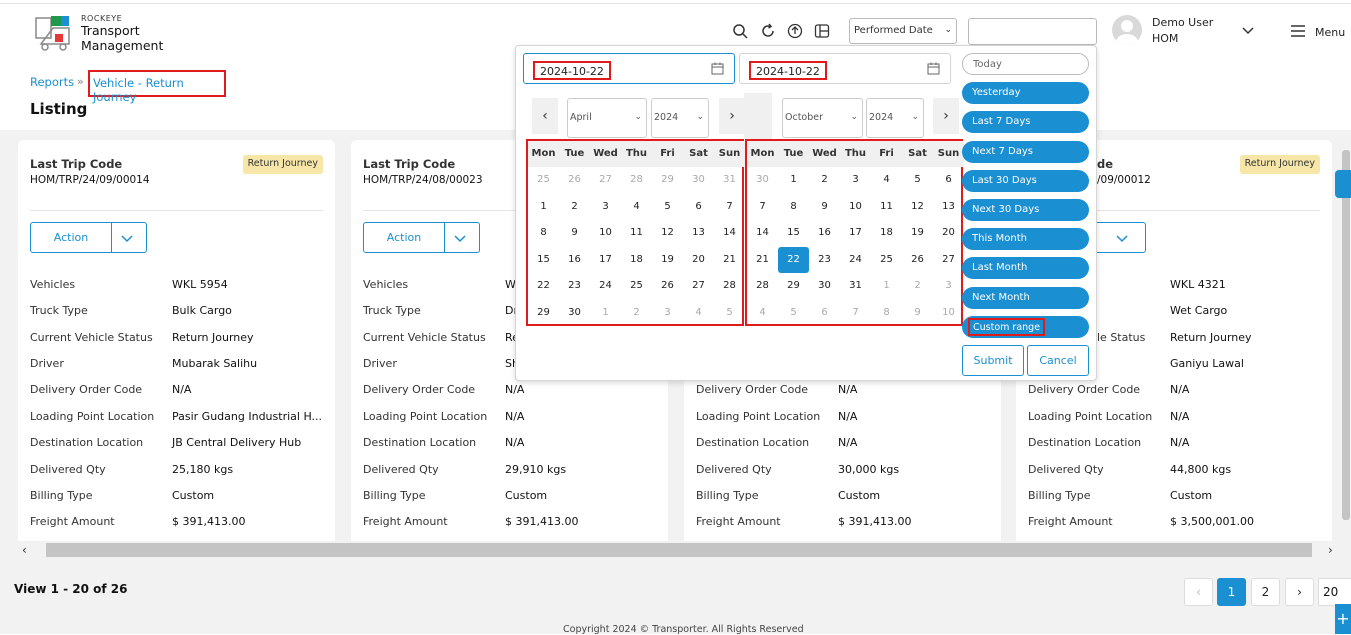 This screenshot has width=1351, height=635. What do you see at coordinates (1343, 184) in the screenshot?
I see `filter-panel-toggle` at bounding box center [1343, 184].